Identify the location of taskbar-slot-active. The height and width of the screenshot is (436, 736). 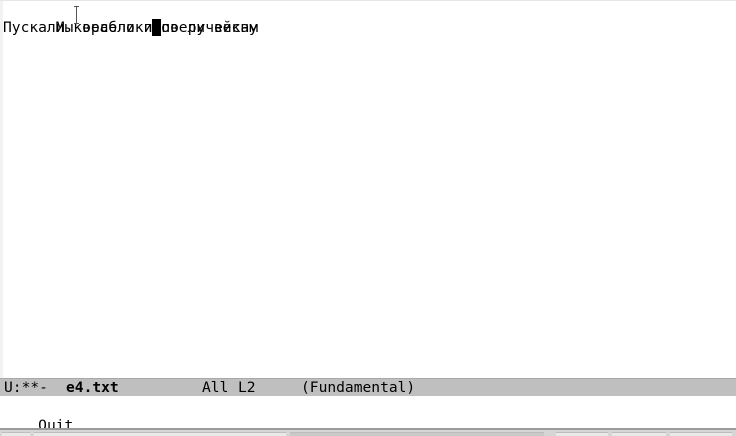
(417, 434).